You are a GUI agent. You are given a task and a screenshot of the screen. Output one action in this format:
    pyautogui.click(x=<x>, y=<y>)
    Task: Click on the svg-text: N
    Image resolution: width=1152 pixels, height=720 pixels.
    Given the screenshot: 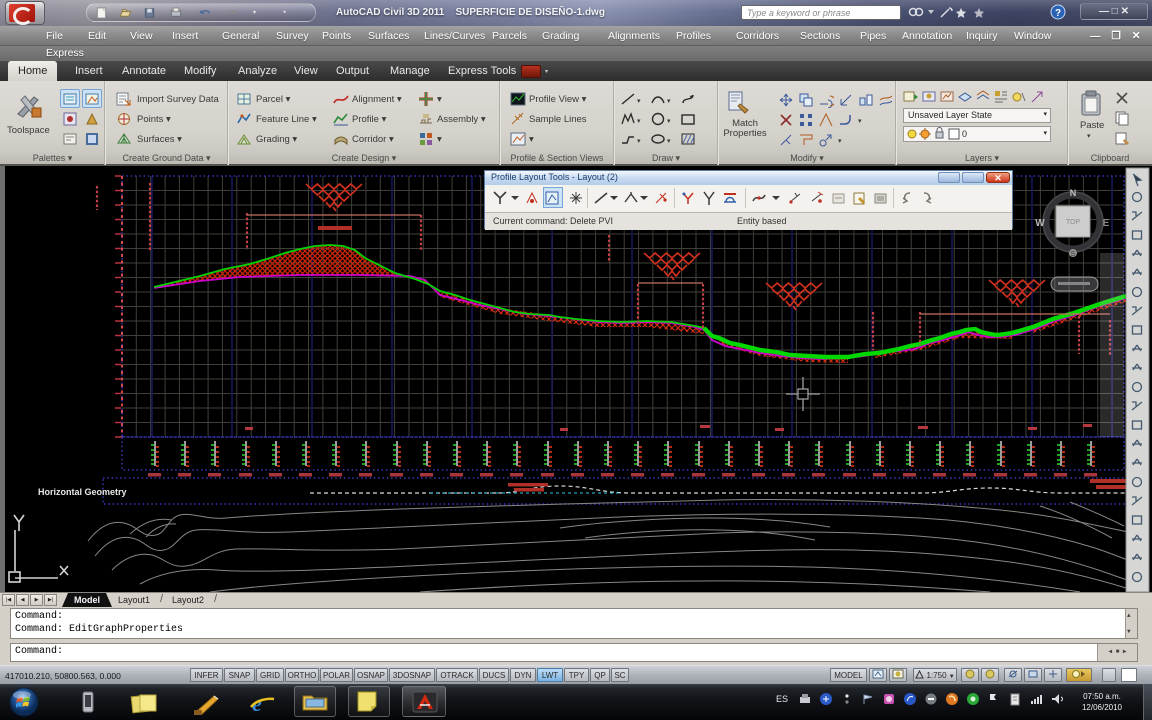 What is the action you would take?
    pyautogui.click(x=1073, y=193)
    